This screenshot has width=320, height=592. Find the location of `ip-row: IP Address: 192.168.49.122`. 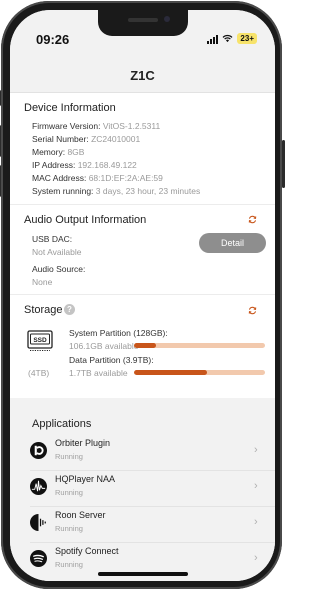

ip-row: IP Address: 192.168.49.122 is located at coordinates (84, 165).